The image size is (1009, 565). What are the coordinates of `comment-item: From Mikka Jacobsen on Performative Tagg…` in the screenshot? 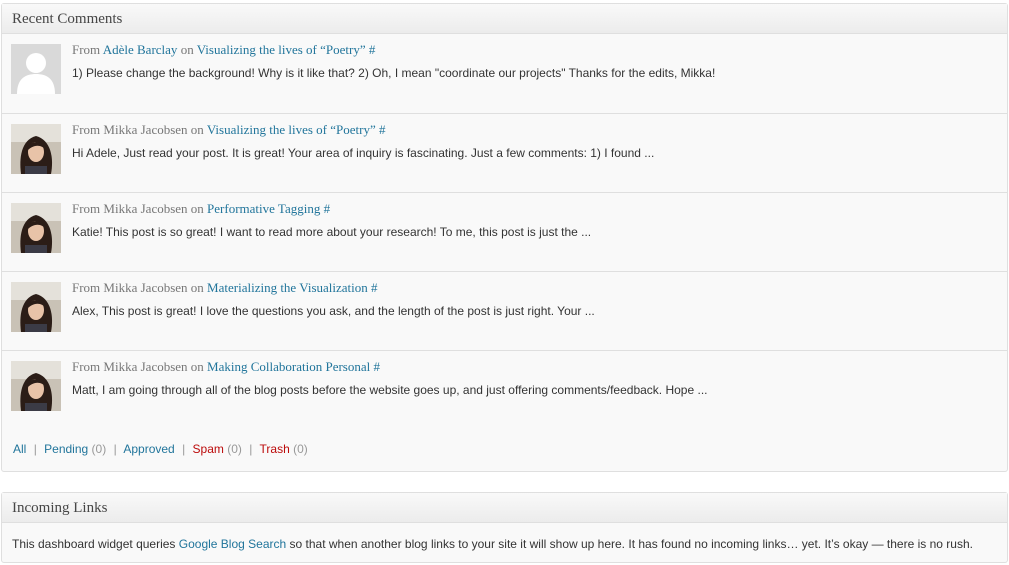 It's located at (504, 232).